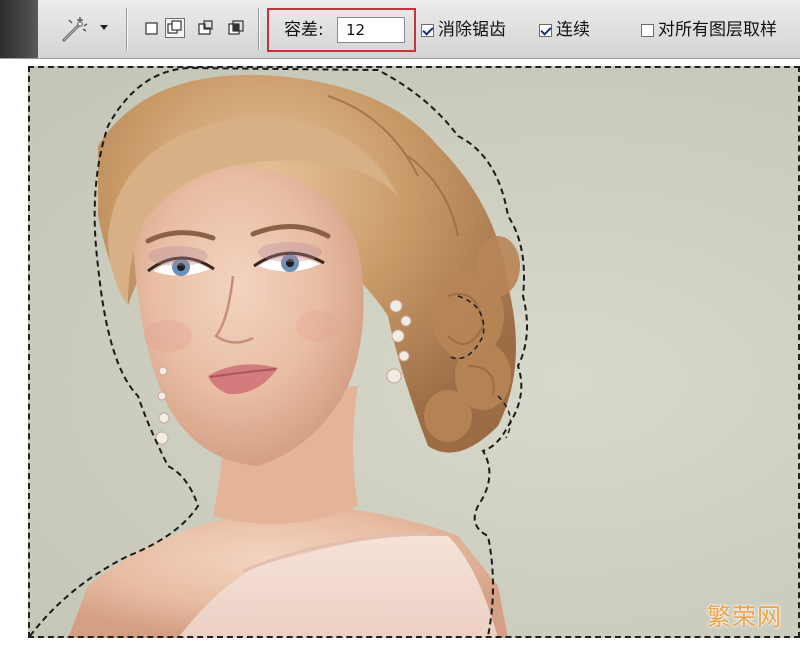 Image resolution: width=800 pixels, height=645 pixels. I want to click on magic-wand-icon, so click(75, 29).